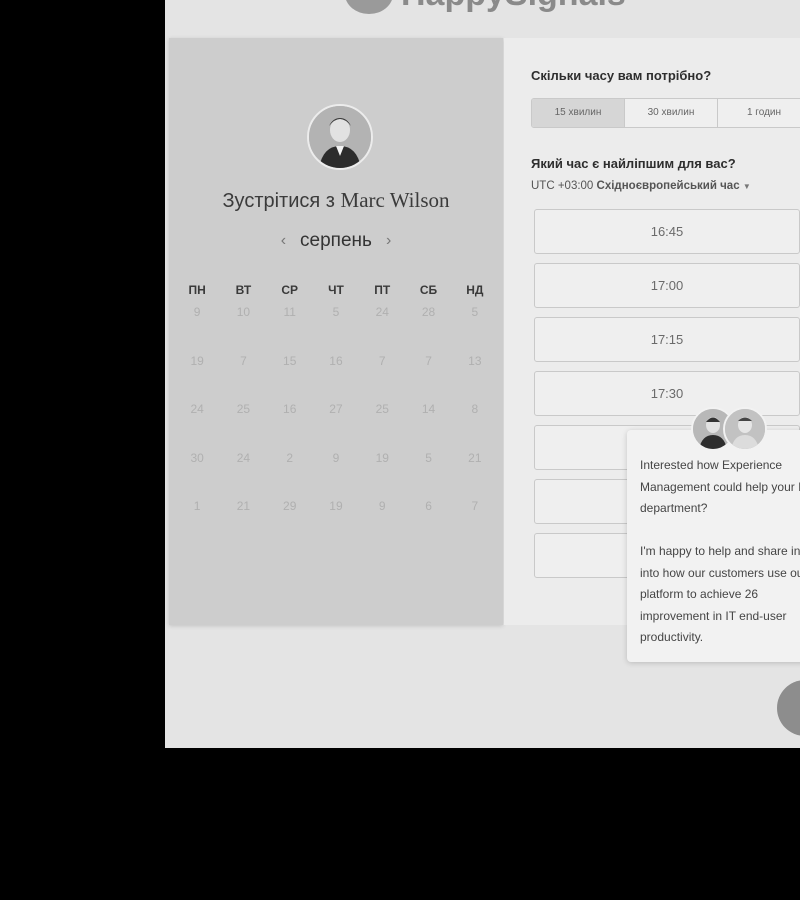 Image resolution: width=800 pixels, height=900 pixels. I want to click on time-slot: 17:00, so click(667, 285).